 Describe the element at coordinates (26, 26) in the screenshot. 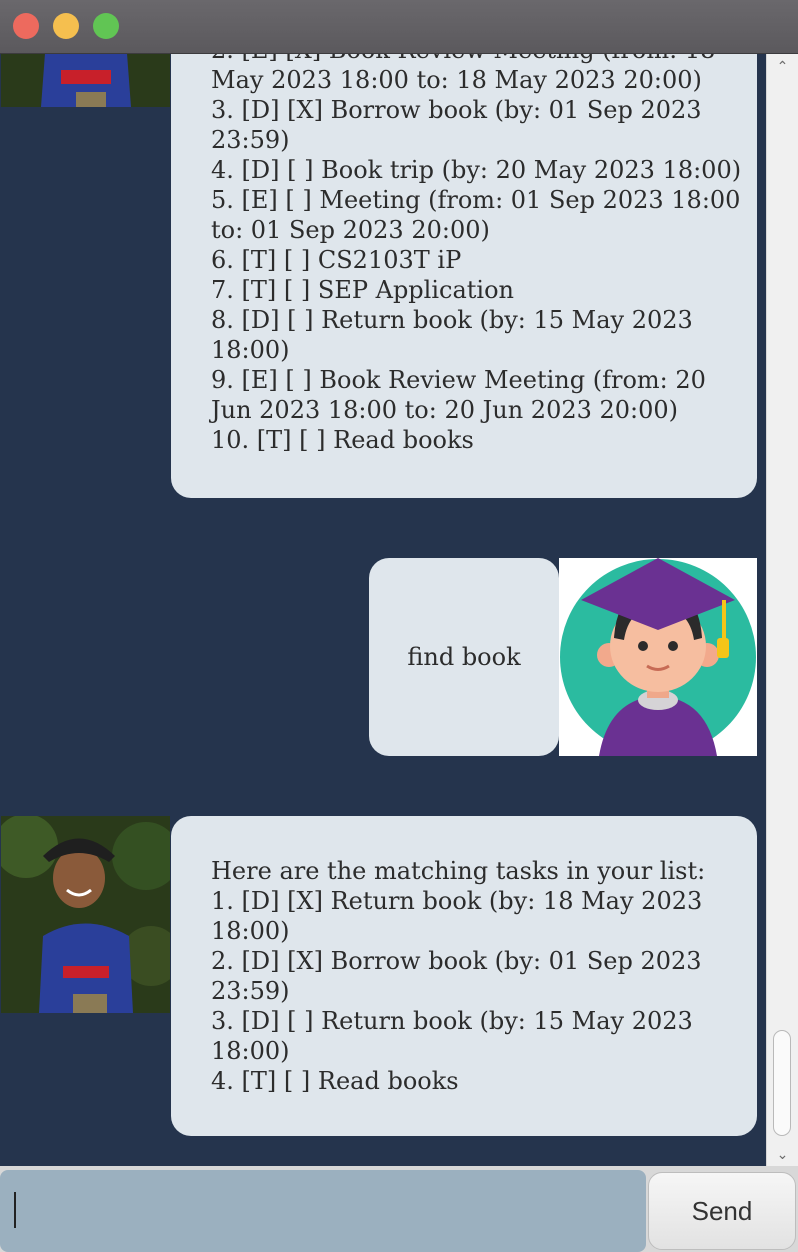

I see `close-window-button` at that location.